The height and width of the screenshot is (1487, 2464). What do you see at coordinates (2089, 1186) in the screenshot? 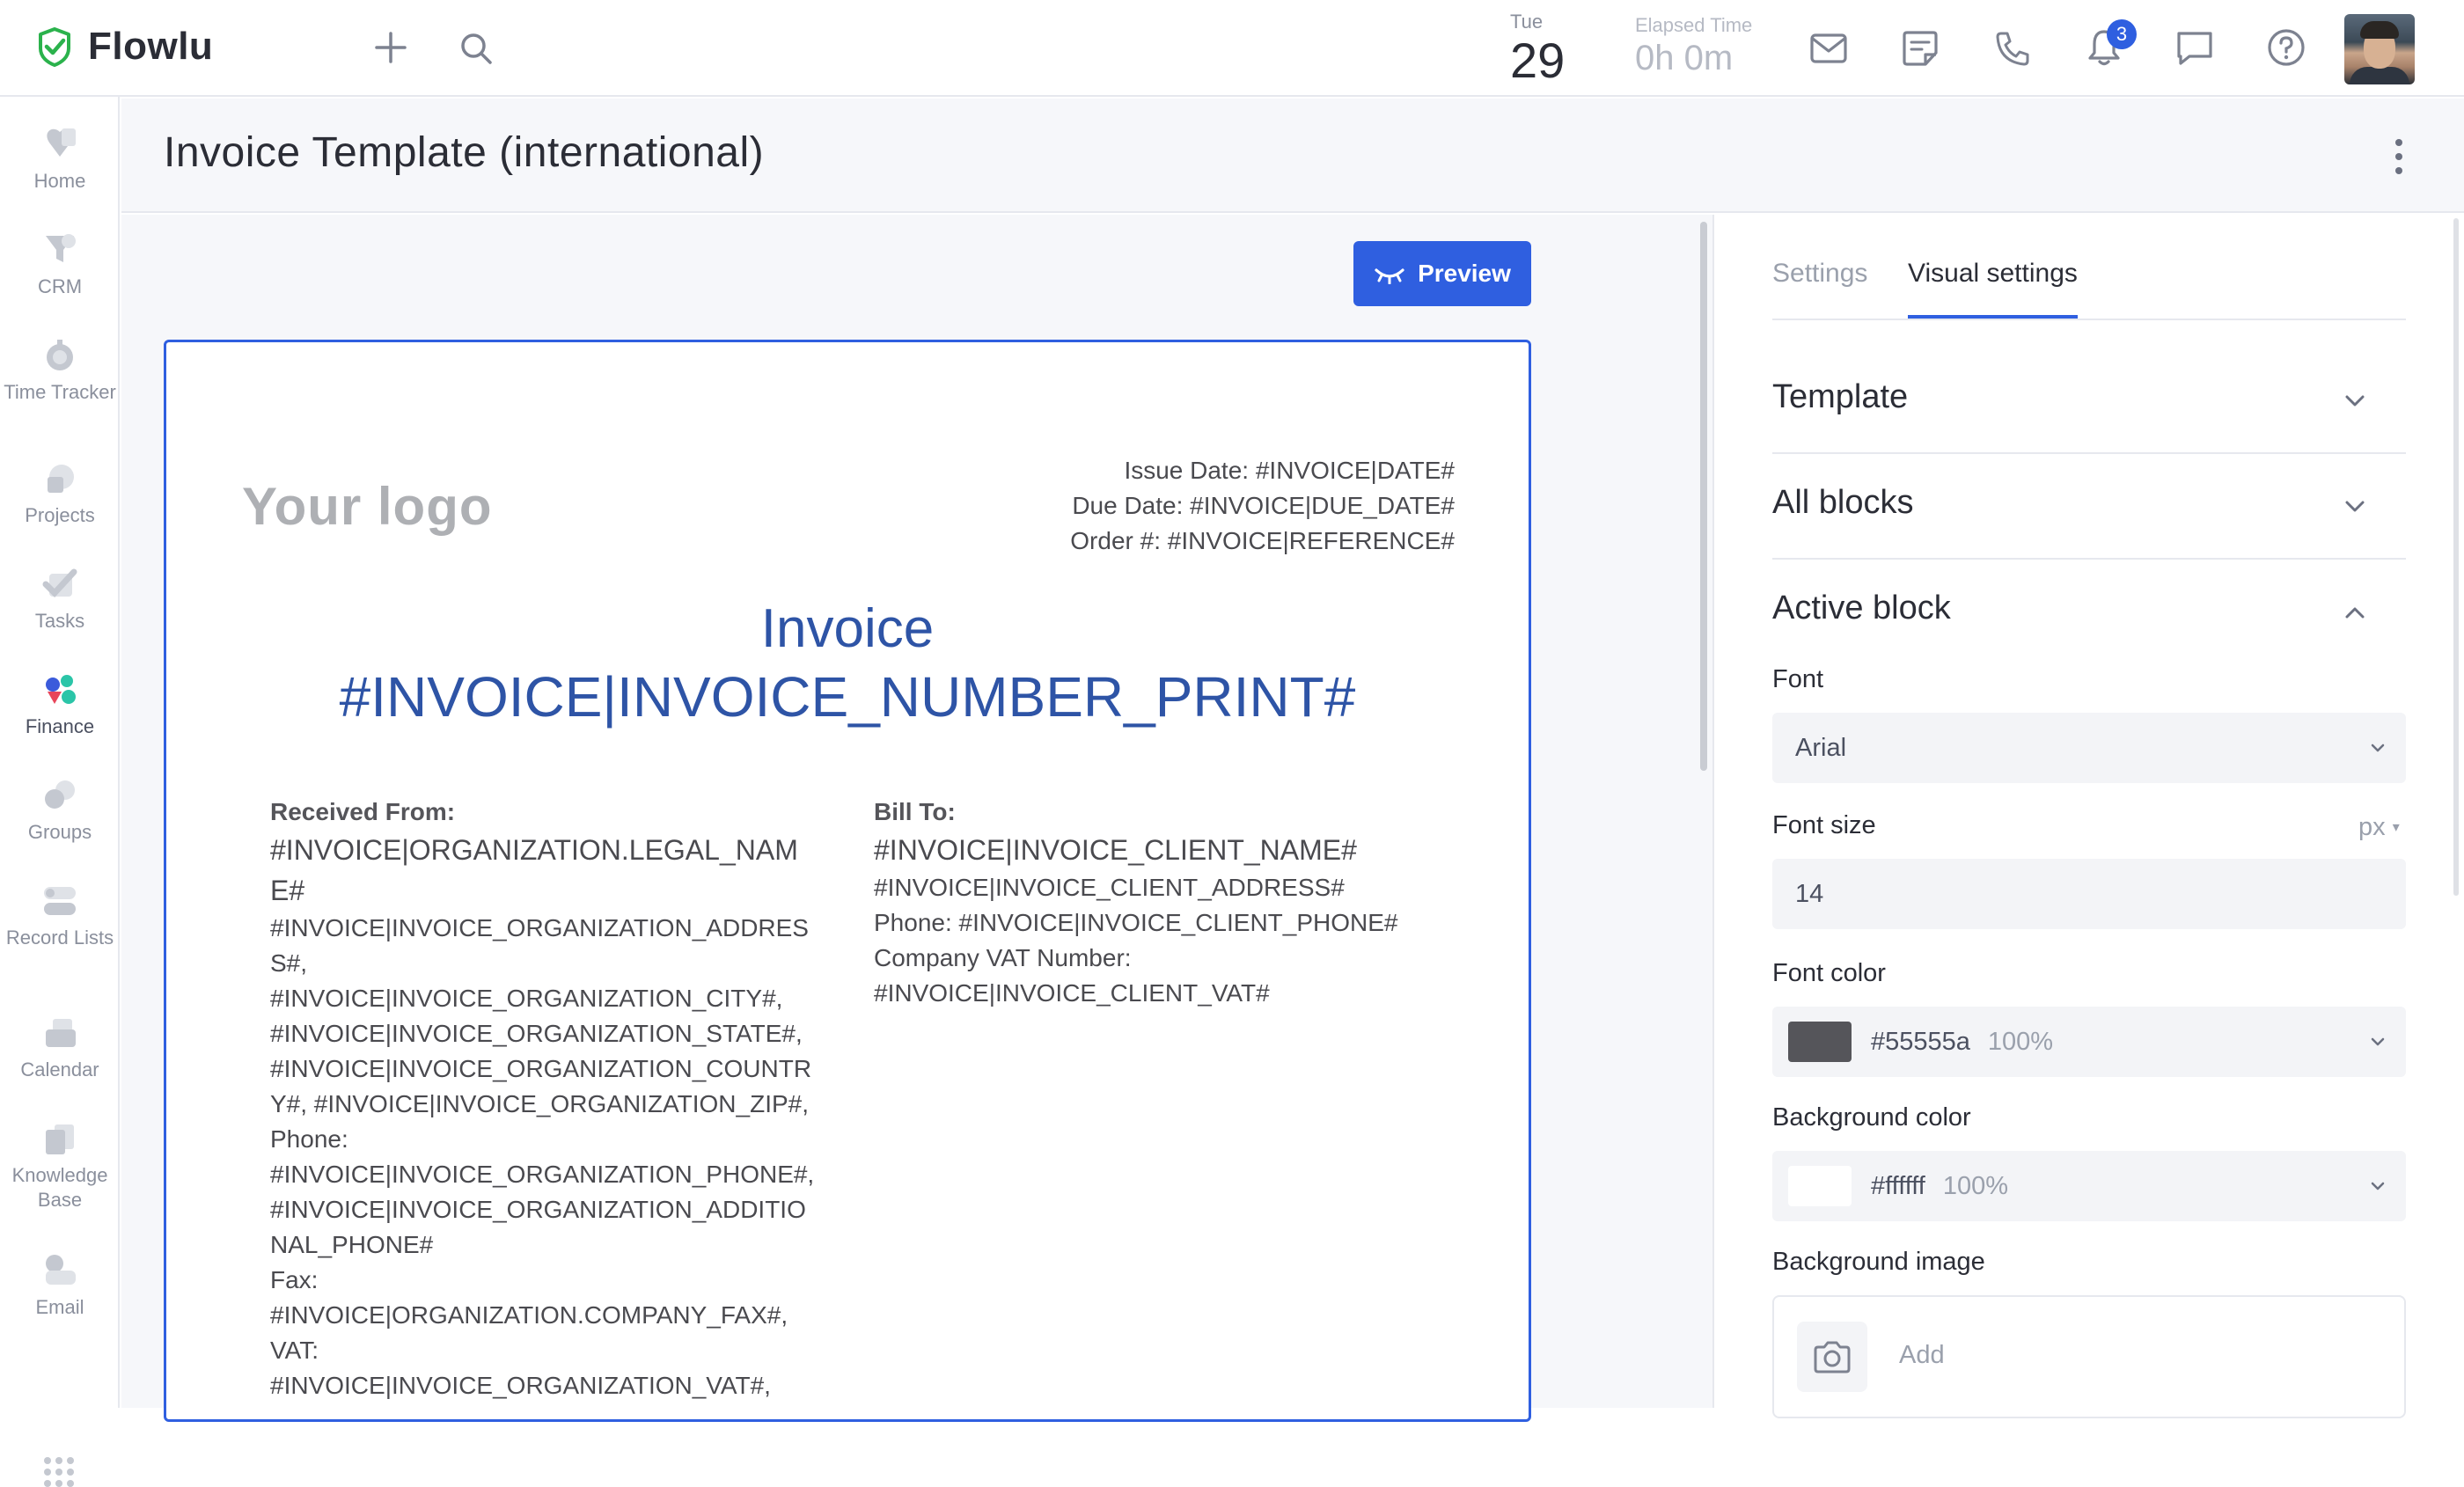
I see `background-color-picker: #ffffff 100%` at bounding box center [2089, 1186].